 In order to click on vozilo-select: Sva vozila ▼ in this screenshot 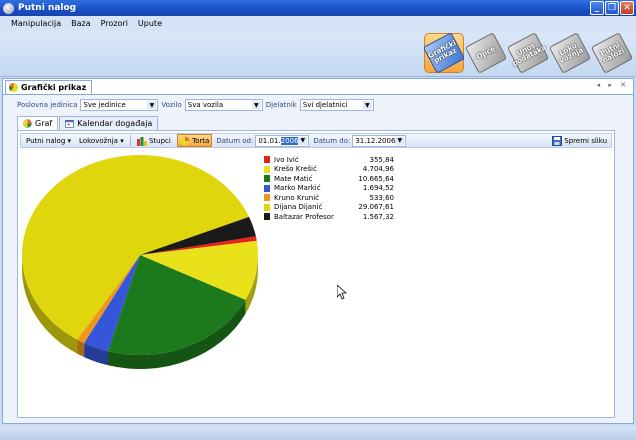, I will do `click(223, 105)`.